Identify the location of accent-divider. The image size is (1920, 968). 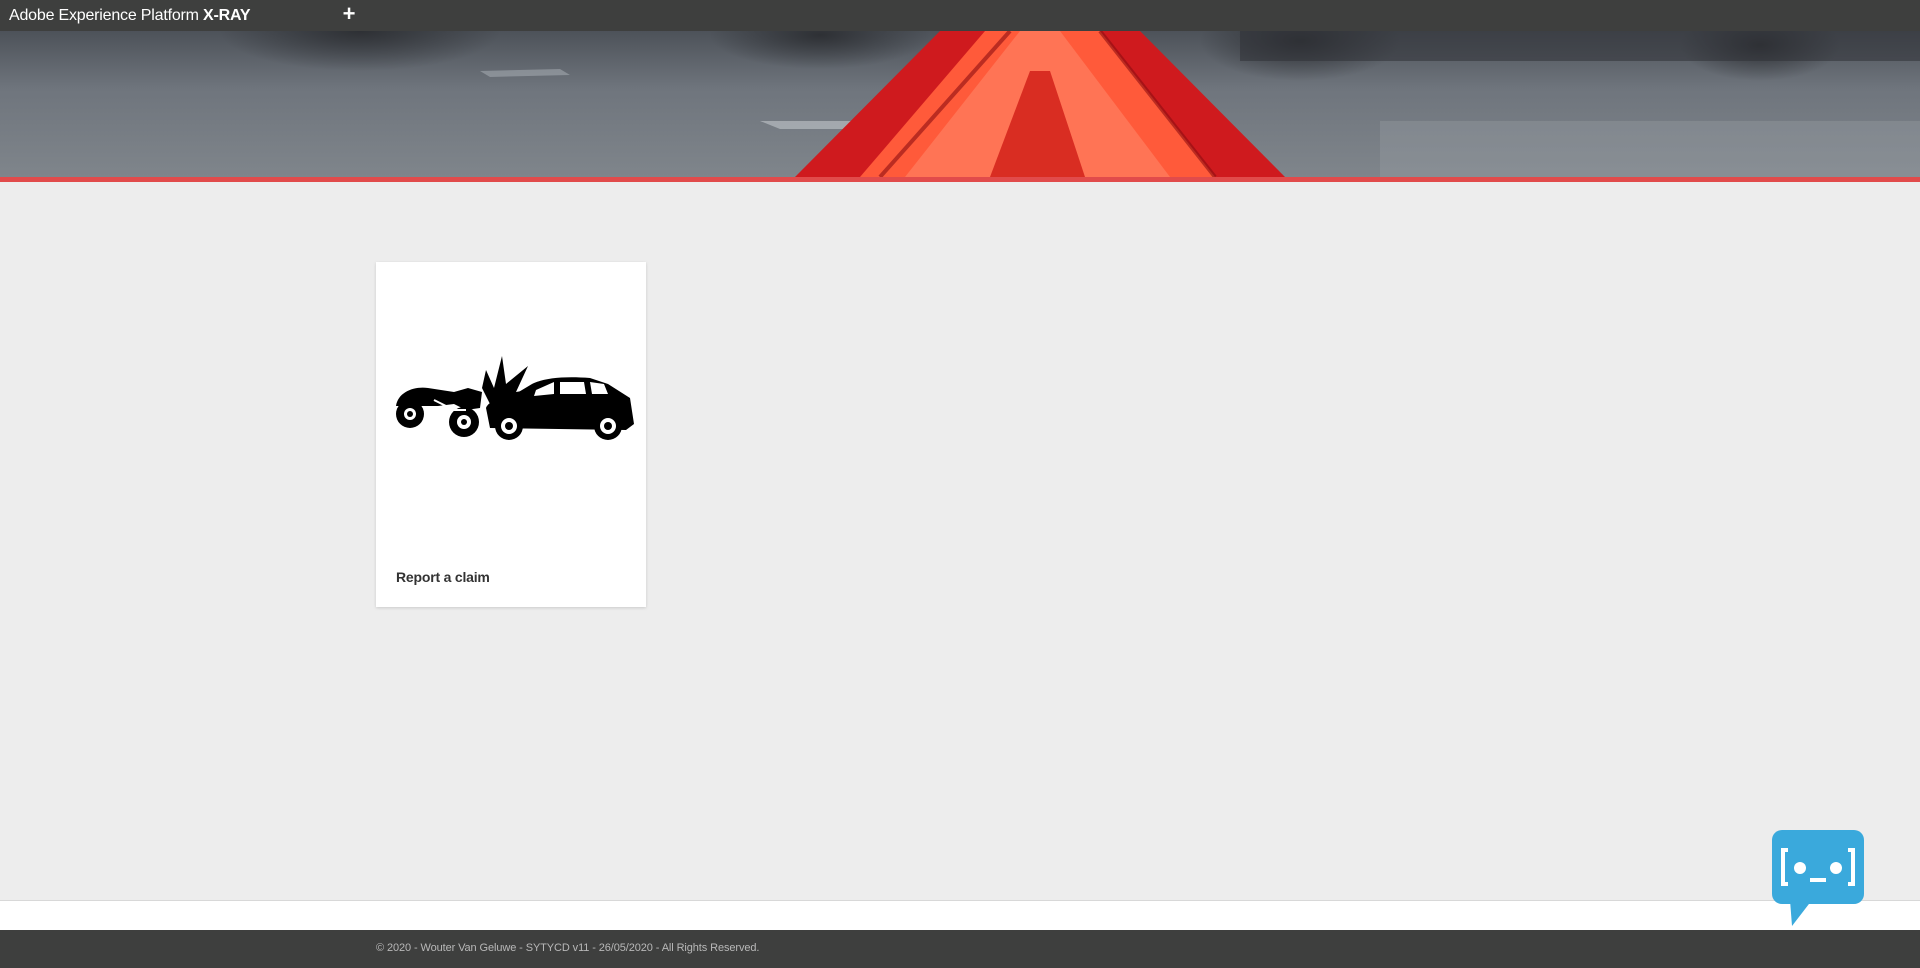
(960, 179).